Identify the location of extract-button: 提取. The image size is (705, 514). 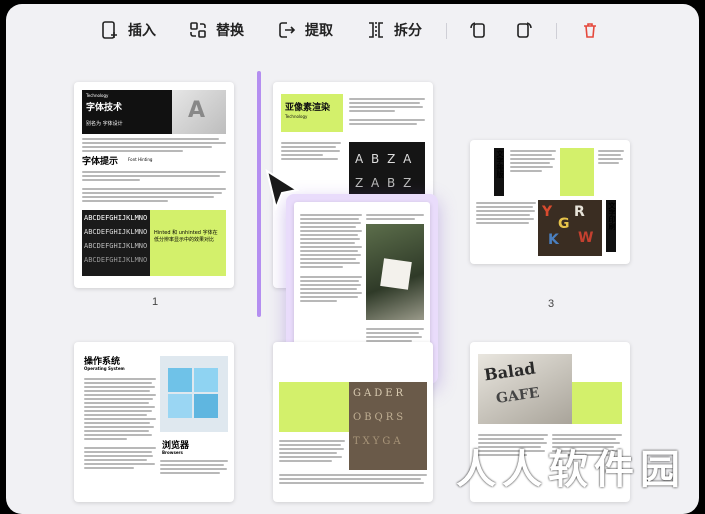
(305, 30).